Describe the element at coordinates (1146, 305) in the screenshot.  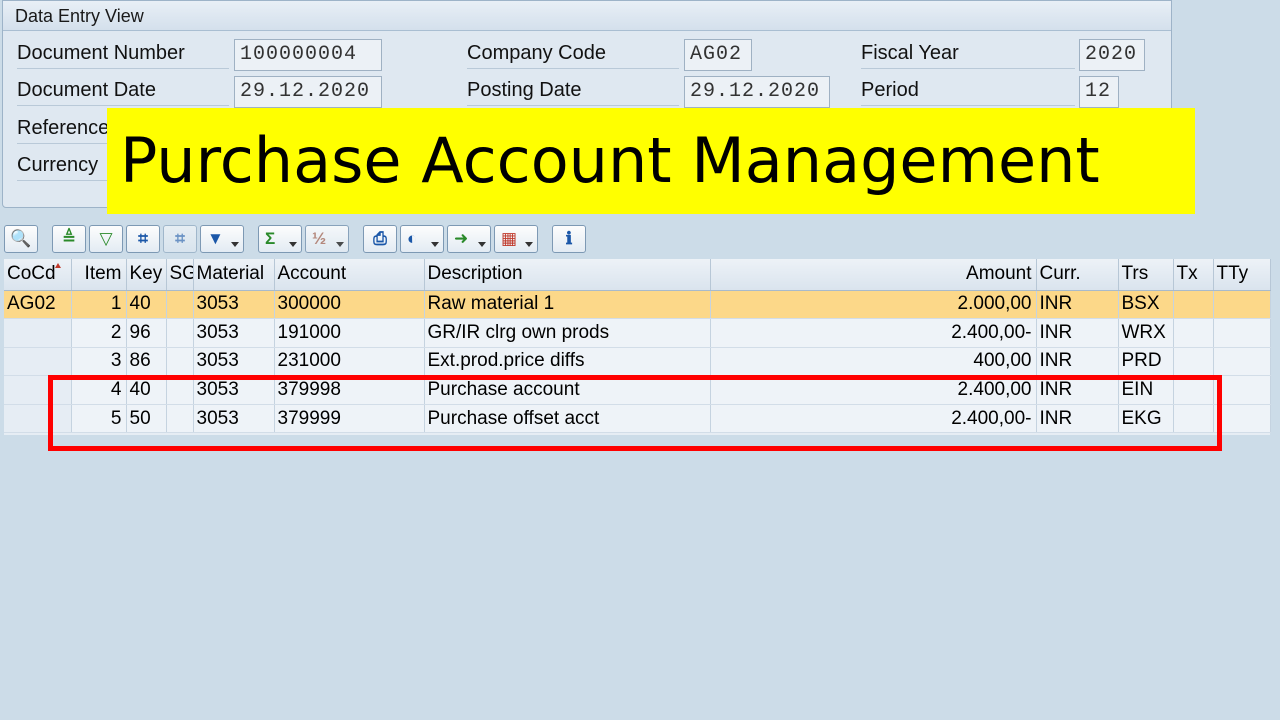
I see `cell-trs: BSX` at that location.